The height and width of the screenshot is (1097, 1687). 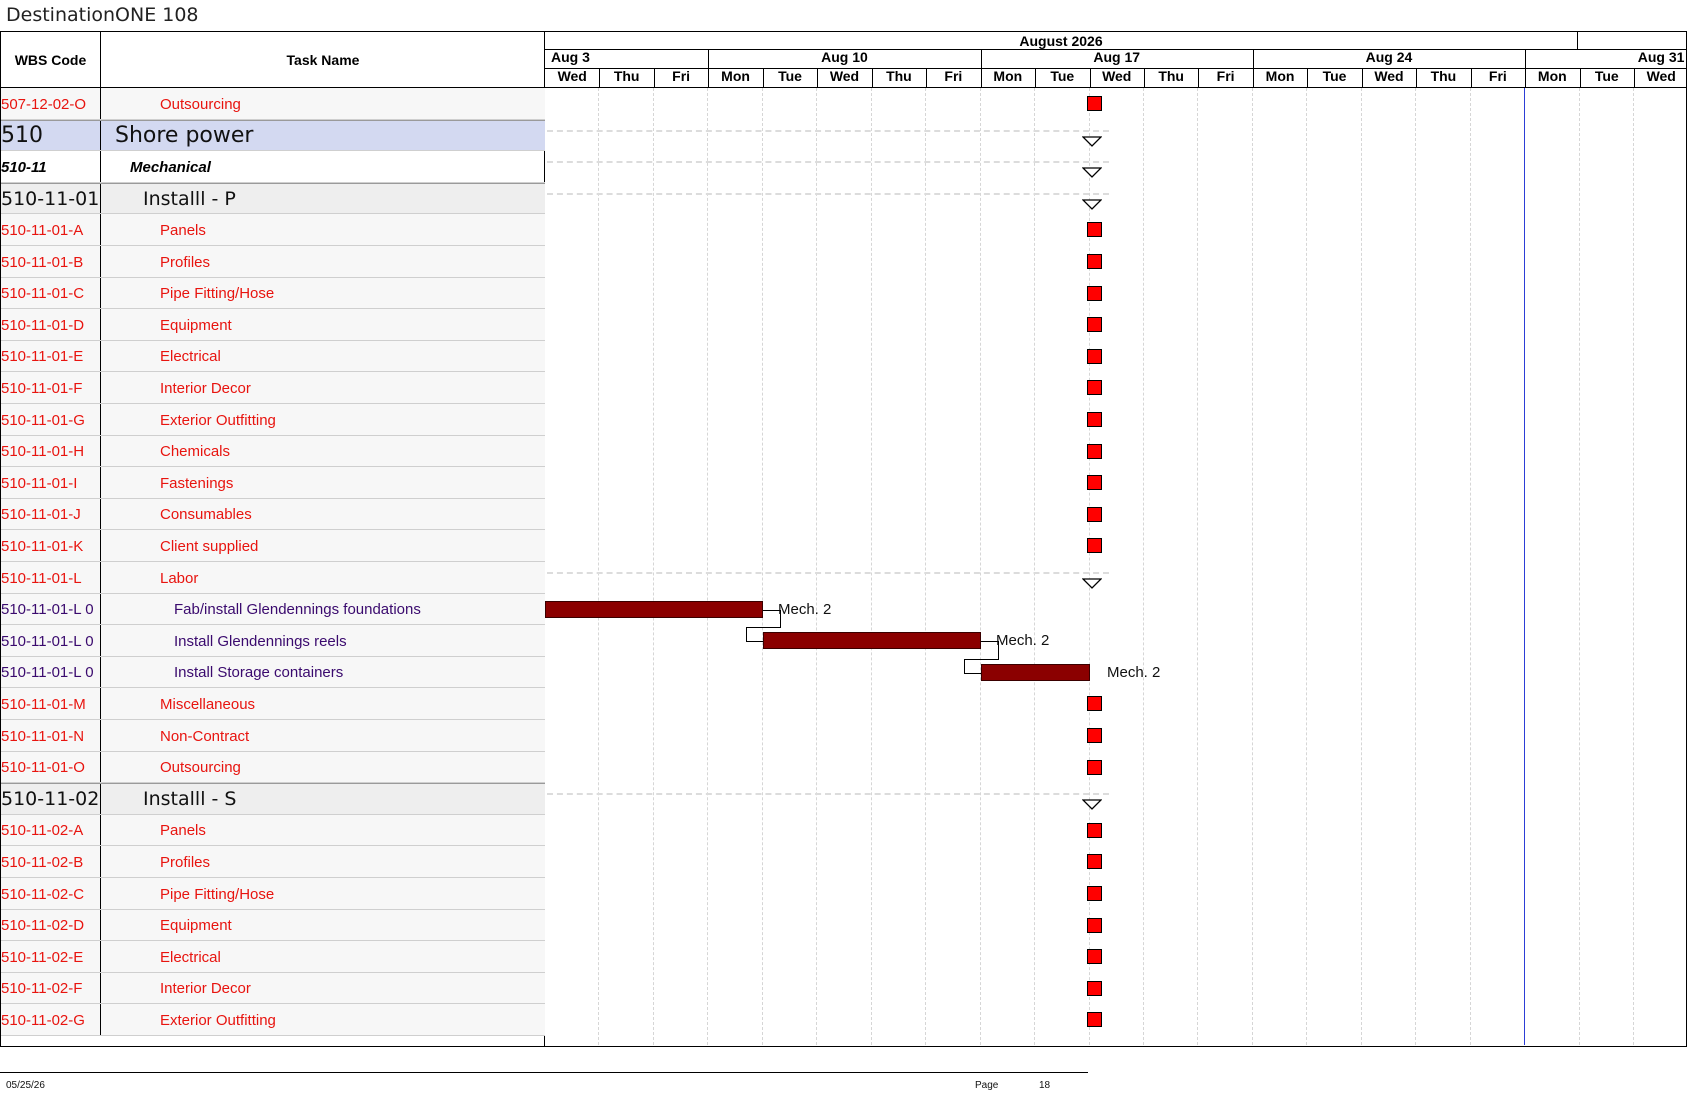 What do you see at coordinates (273, 578) in the screenshot?
I see `table-row: 510-11-01-L Labor` at bounding box center [273, 578].